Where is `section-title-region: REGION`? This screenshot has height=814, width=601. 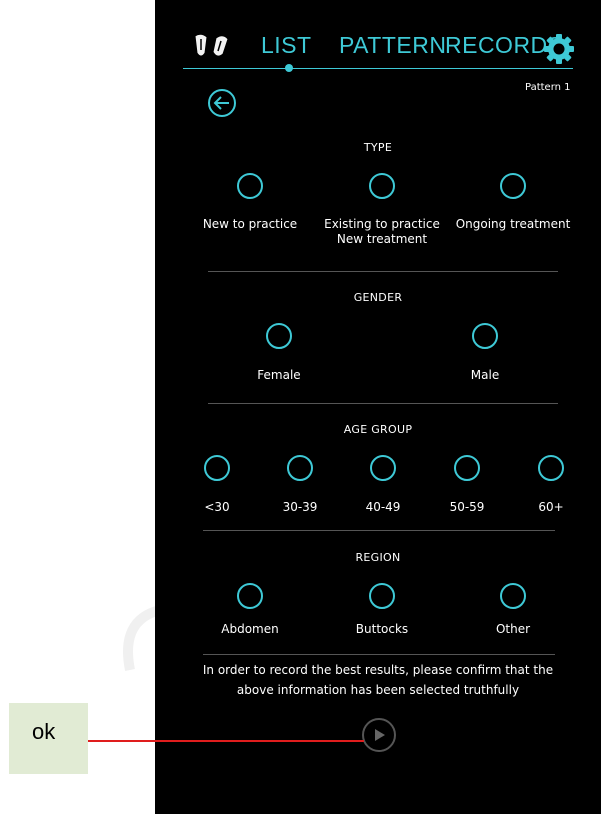
section-title-region: REGION is located at coordinates (378, 557).